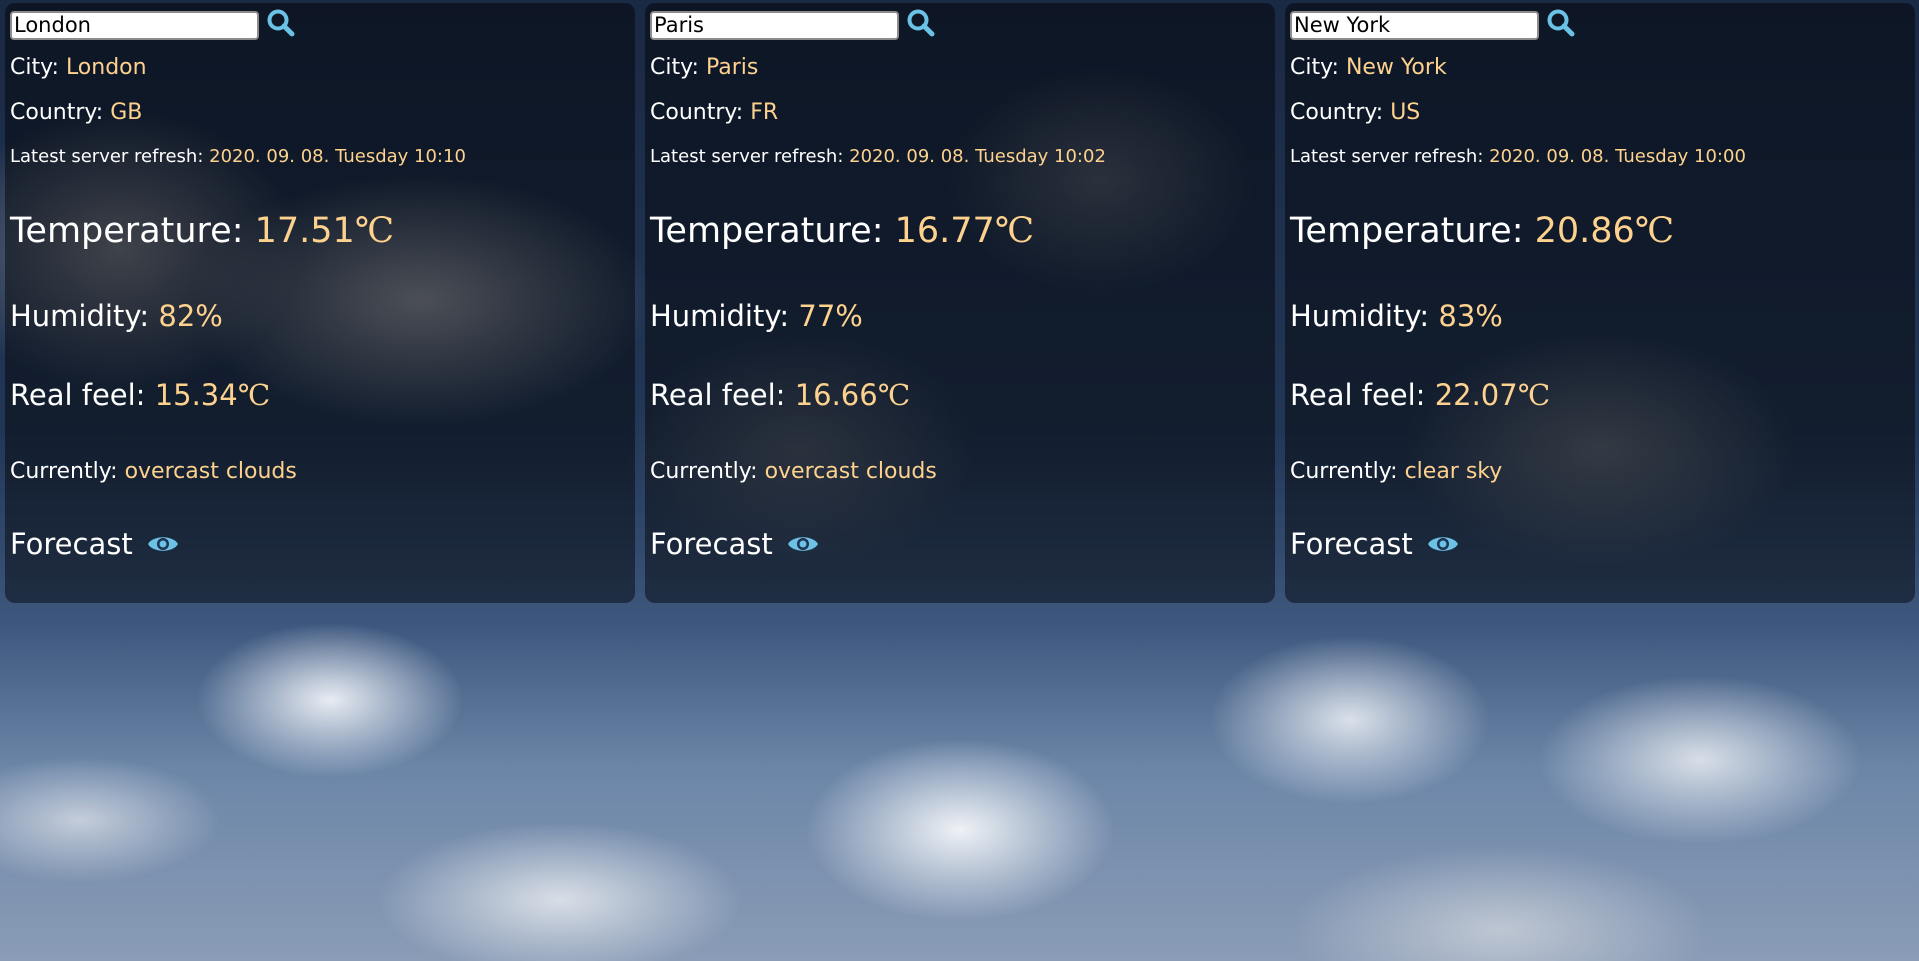 Image resolution: width=1919 pixels, height=961 pixels. What do you see at coordinates (732, 67) in the screenshot?
I see `city-value: Paris` at bounding box center [732, 67].